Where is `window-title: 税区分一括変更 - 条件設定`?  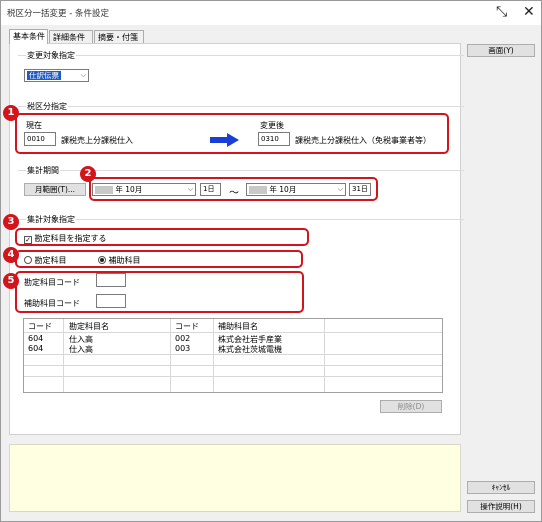
window-title: 税区分一括変更 - 条件設定 is located at coordinates (58, 14).